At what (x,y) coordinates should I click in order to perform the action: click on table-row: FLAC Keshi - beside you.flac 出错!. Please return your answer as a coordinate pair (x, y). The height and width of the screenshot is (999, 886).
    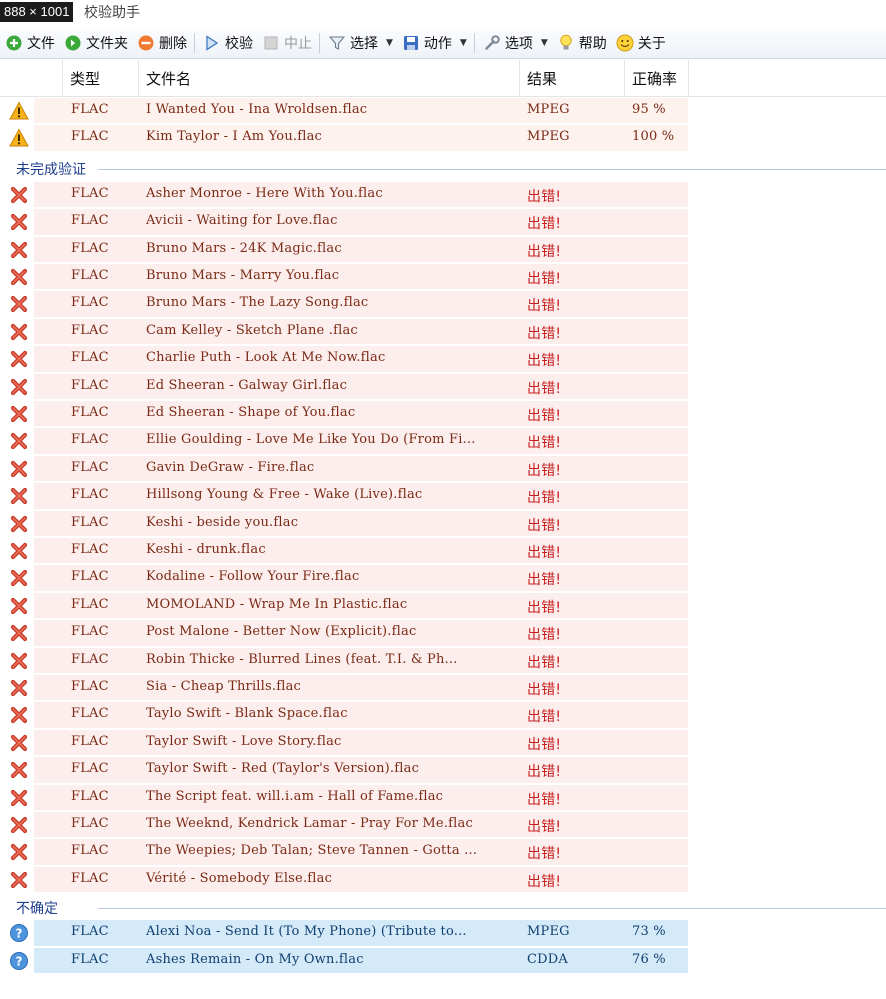
    Looking at the image, I should click on (443, 523).